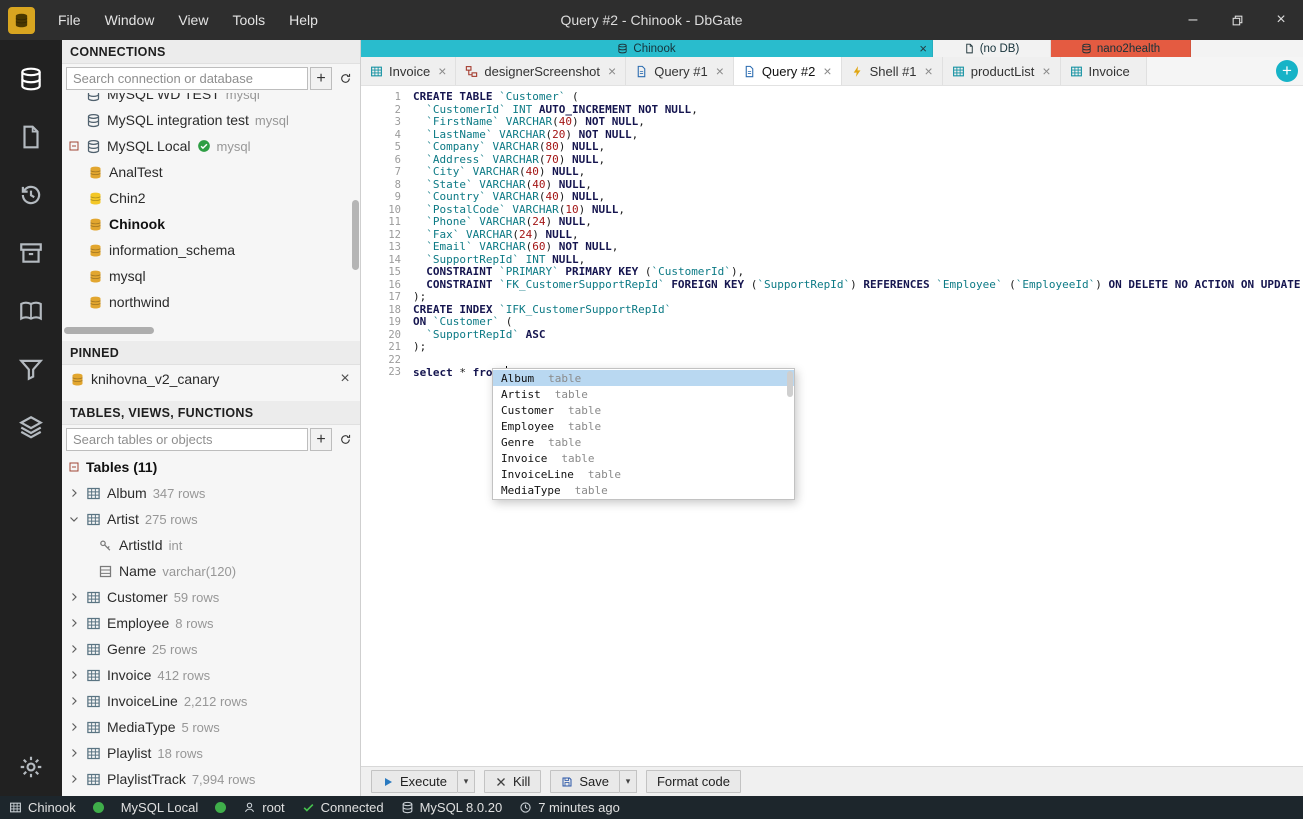  I want to click on menu-help: Help, so click(303, 20).